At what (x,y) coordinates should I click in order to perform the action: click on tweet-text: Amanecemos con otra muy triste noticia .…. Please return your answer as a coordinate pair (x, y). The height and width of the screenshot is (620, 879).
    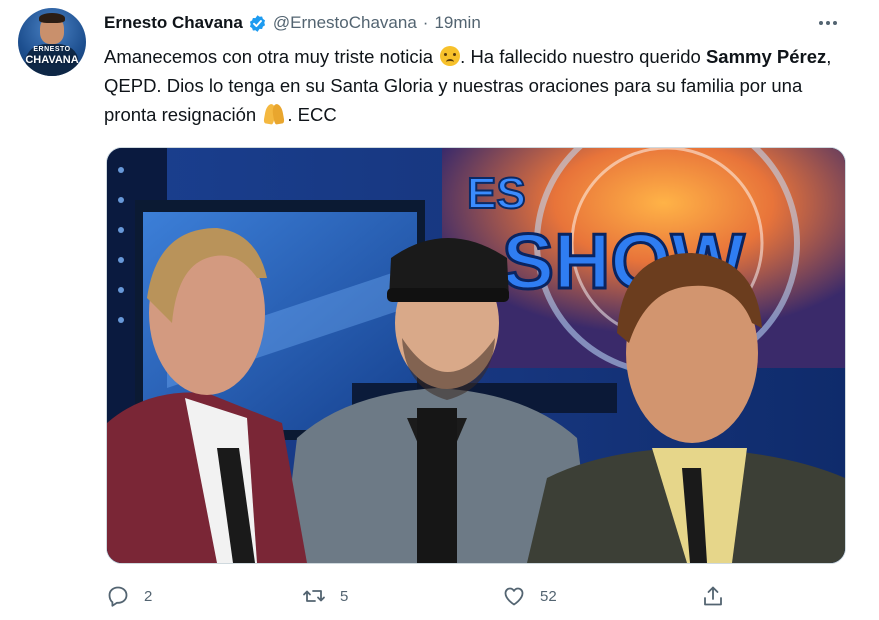
    Looking at the image, I should click on (474, 85).